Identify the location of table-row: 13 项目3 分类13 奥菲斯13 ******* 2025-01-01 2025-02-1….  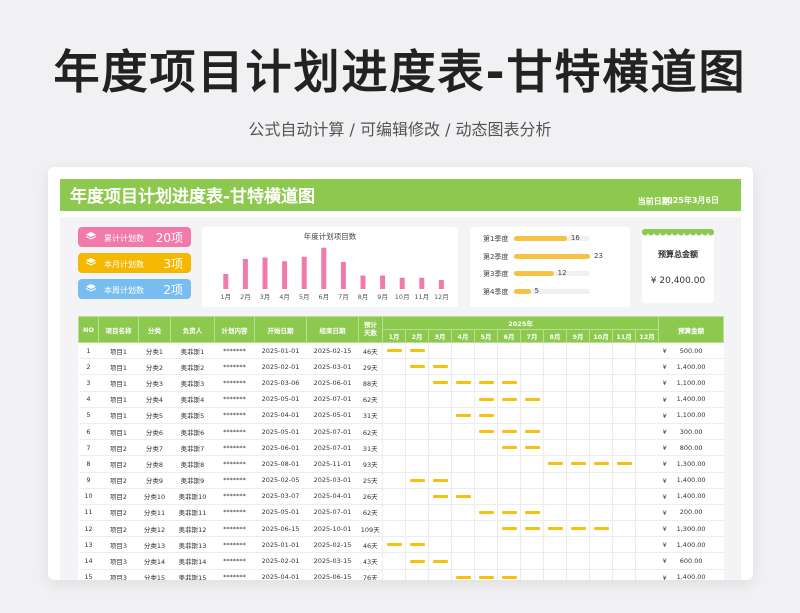
(401, 545).